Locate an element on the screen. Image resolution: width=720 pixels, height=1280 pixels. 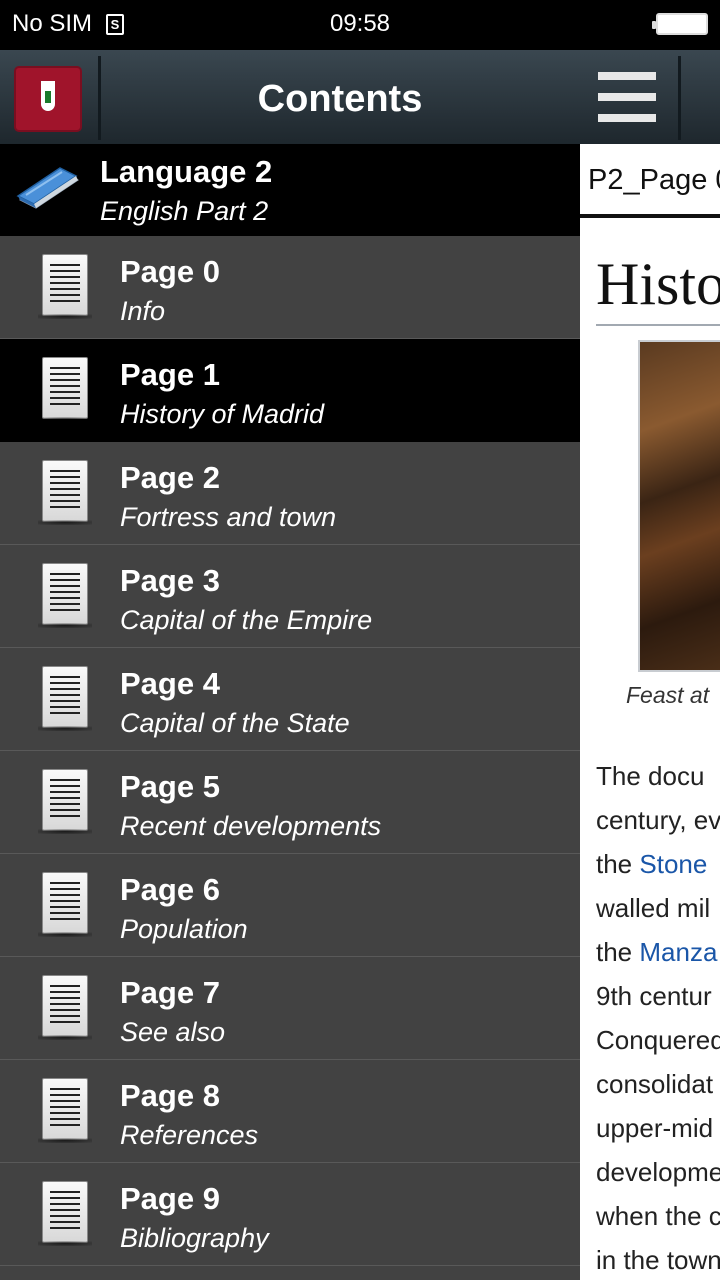
article-text: in the town is located at coordinates (658, 1260).